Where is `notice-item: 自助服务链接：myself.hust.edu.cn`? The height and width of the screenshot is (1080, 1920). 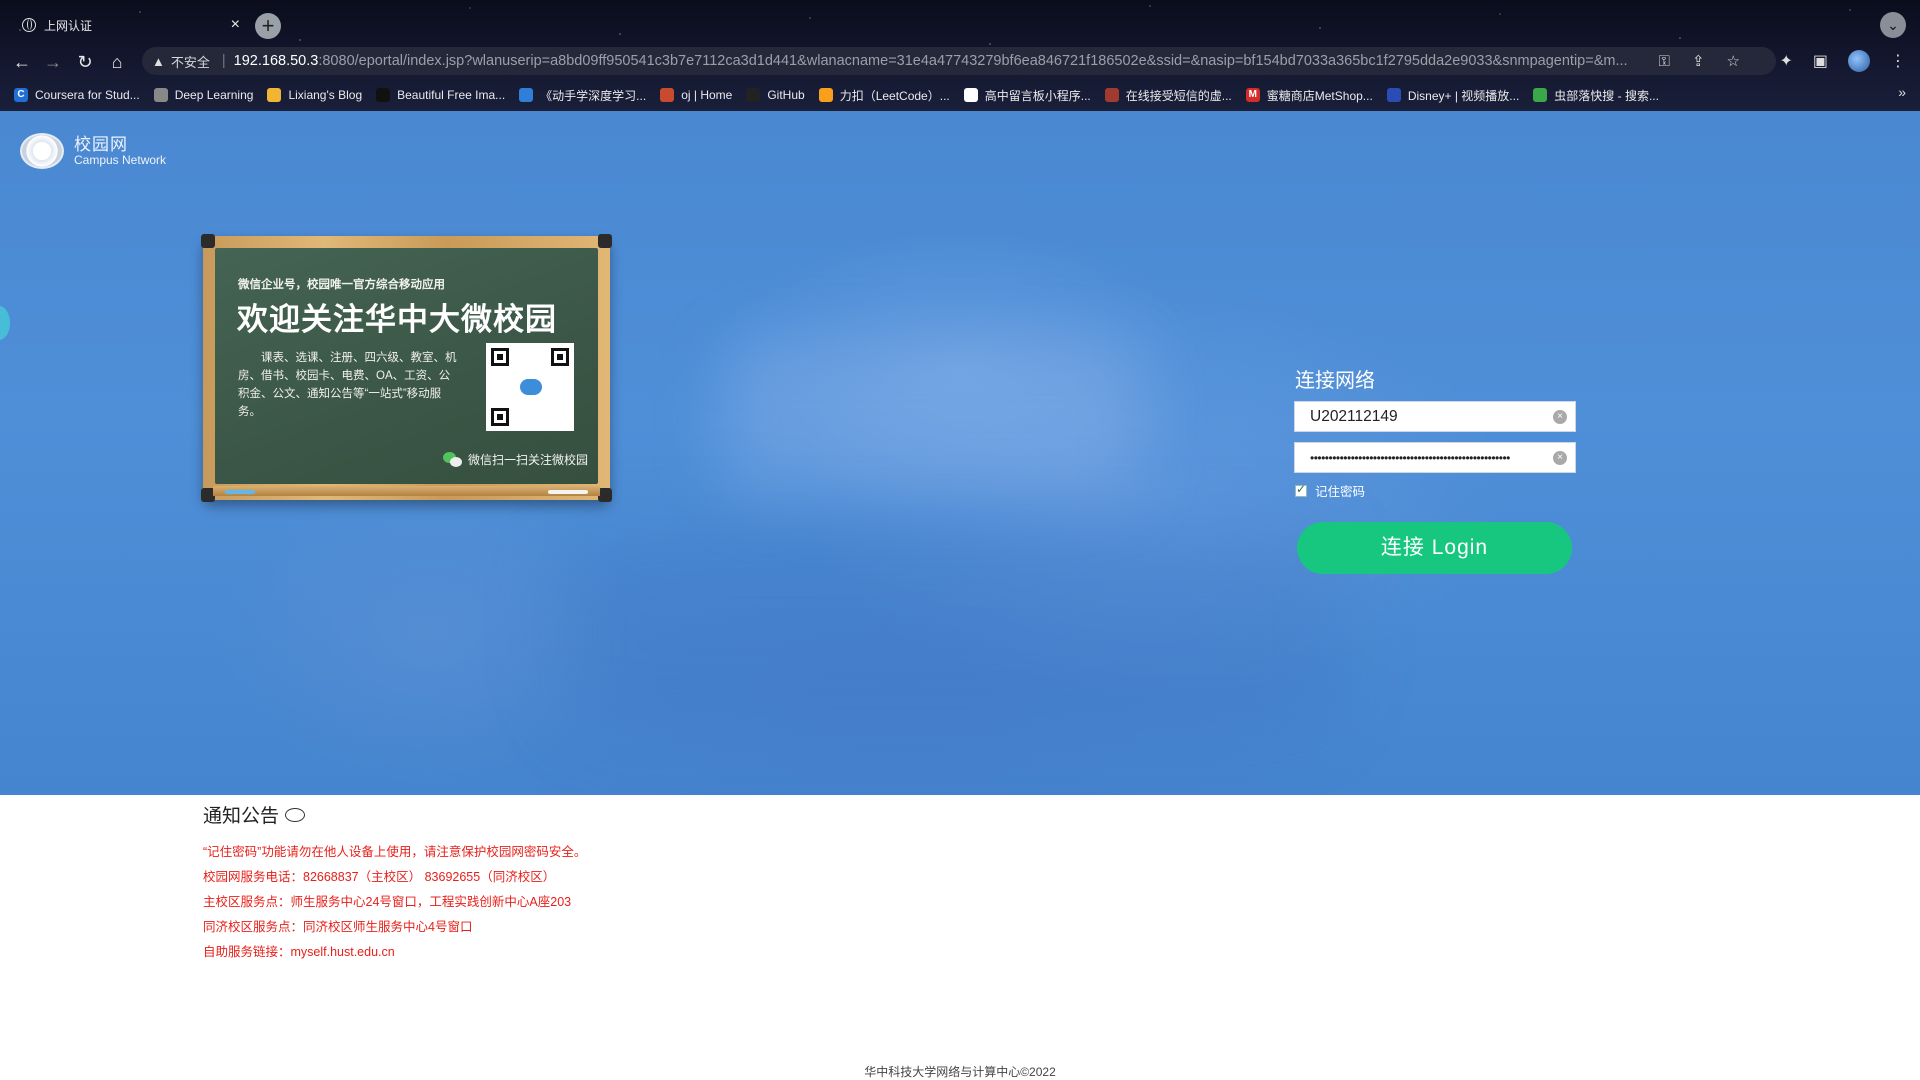
notice-item: 自助服务链接：myself.hust.edu.cn is located at coordinates (394, 952).